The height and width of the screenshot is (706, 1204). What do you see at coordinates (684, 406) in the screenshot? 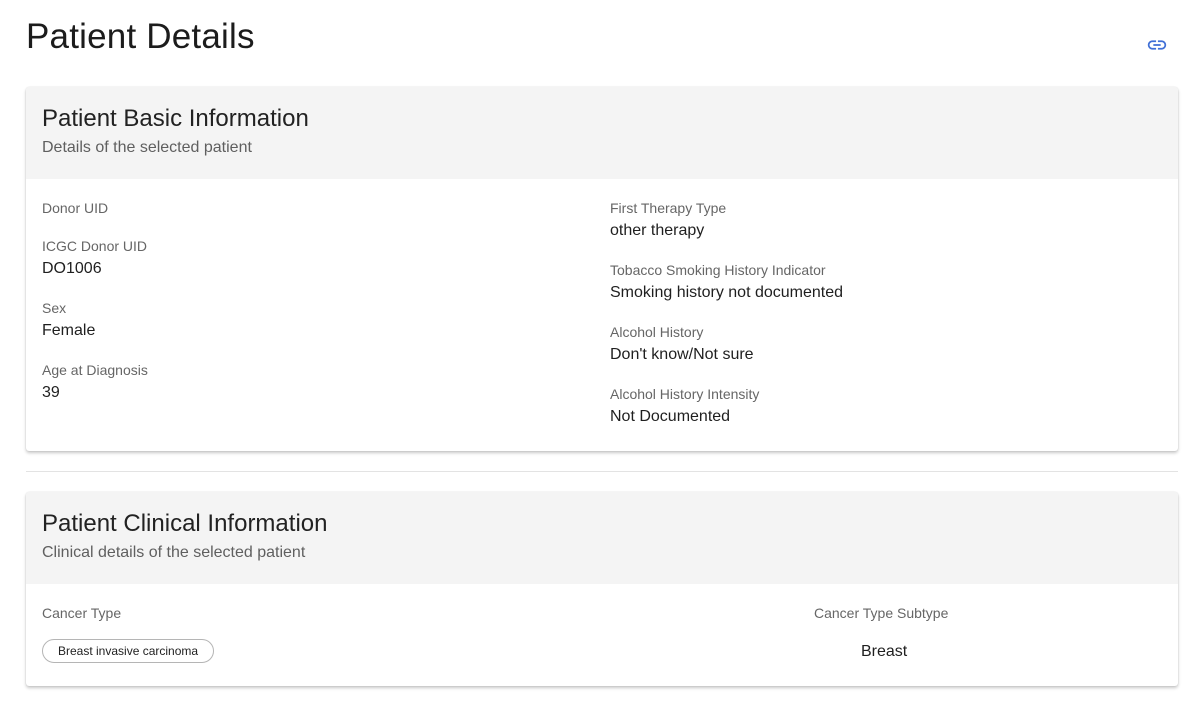
I see `field-alcohol-intensity: Alcohol History Intensity Not Documented` at bounding box center [684, 406].